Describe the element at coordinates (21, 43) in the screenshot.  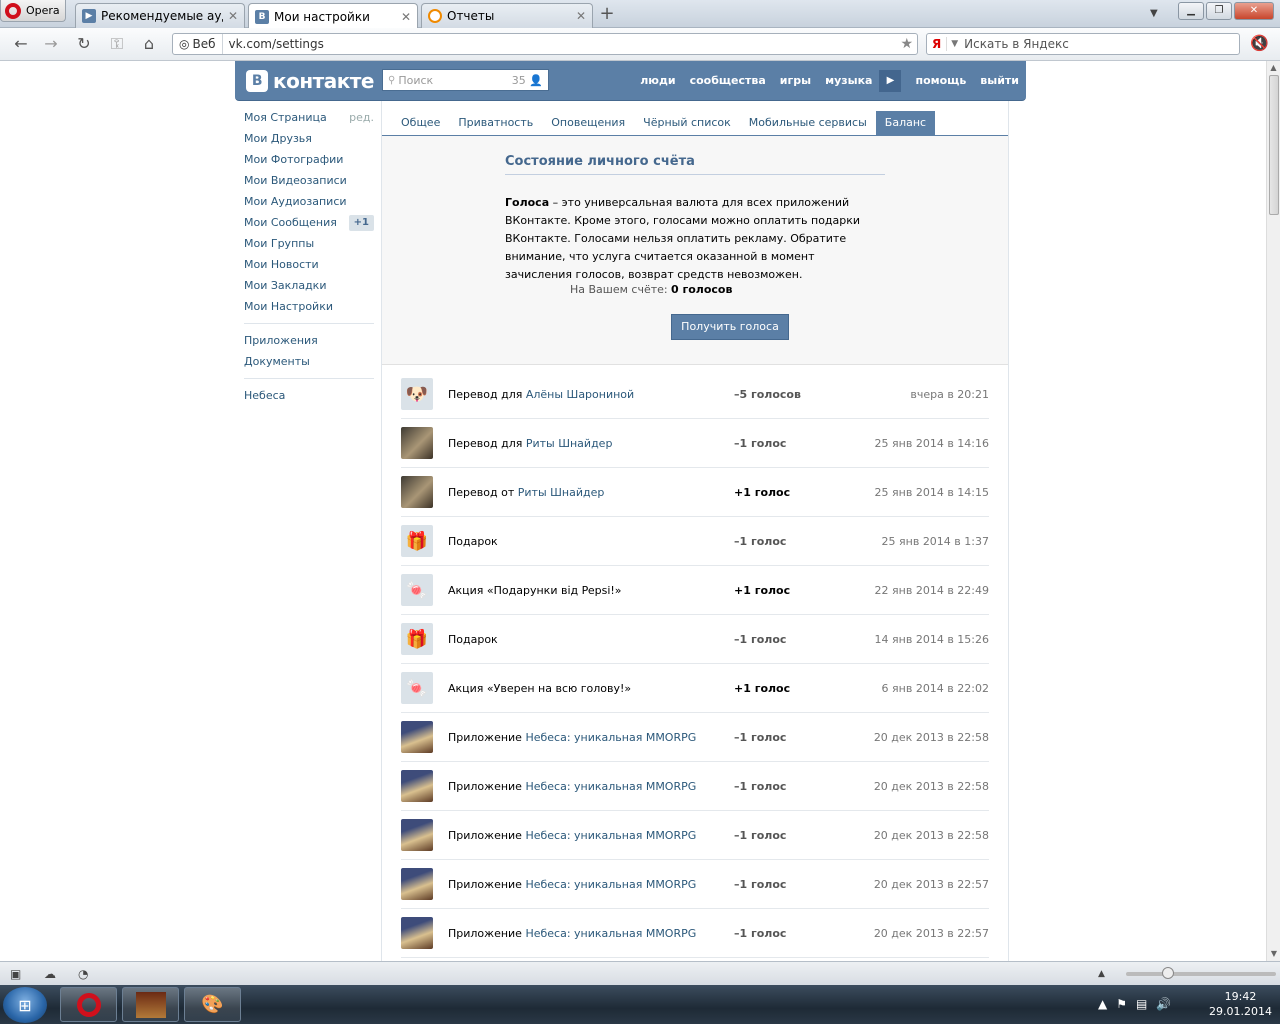
I see `back-icon: ←` at that location.